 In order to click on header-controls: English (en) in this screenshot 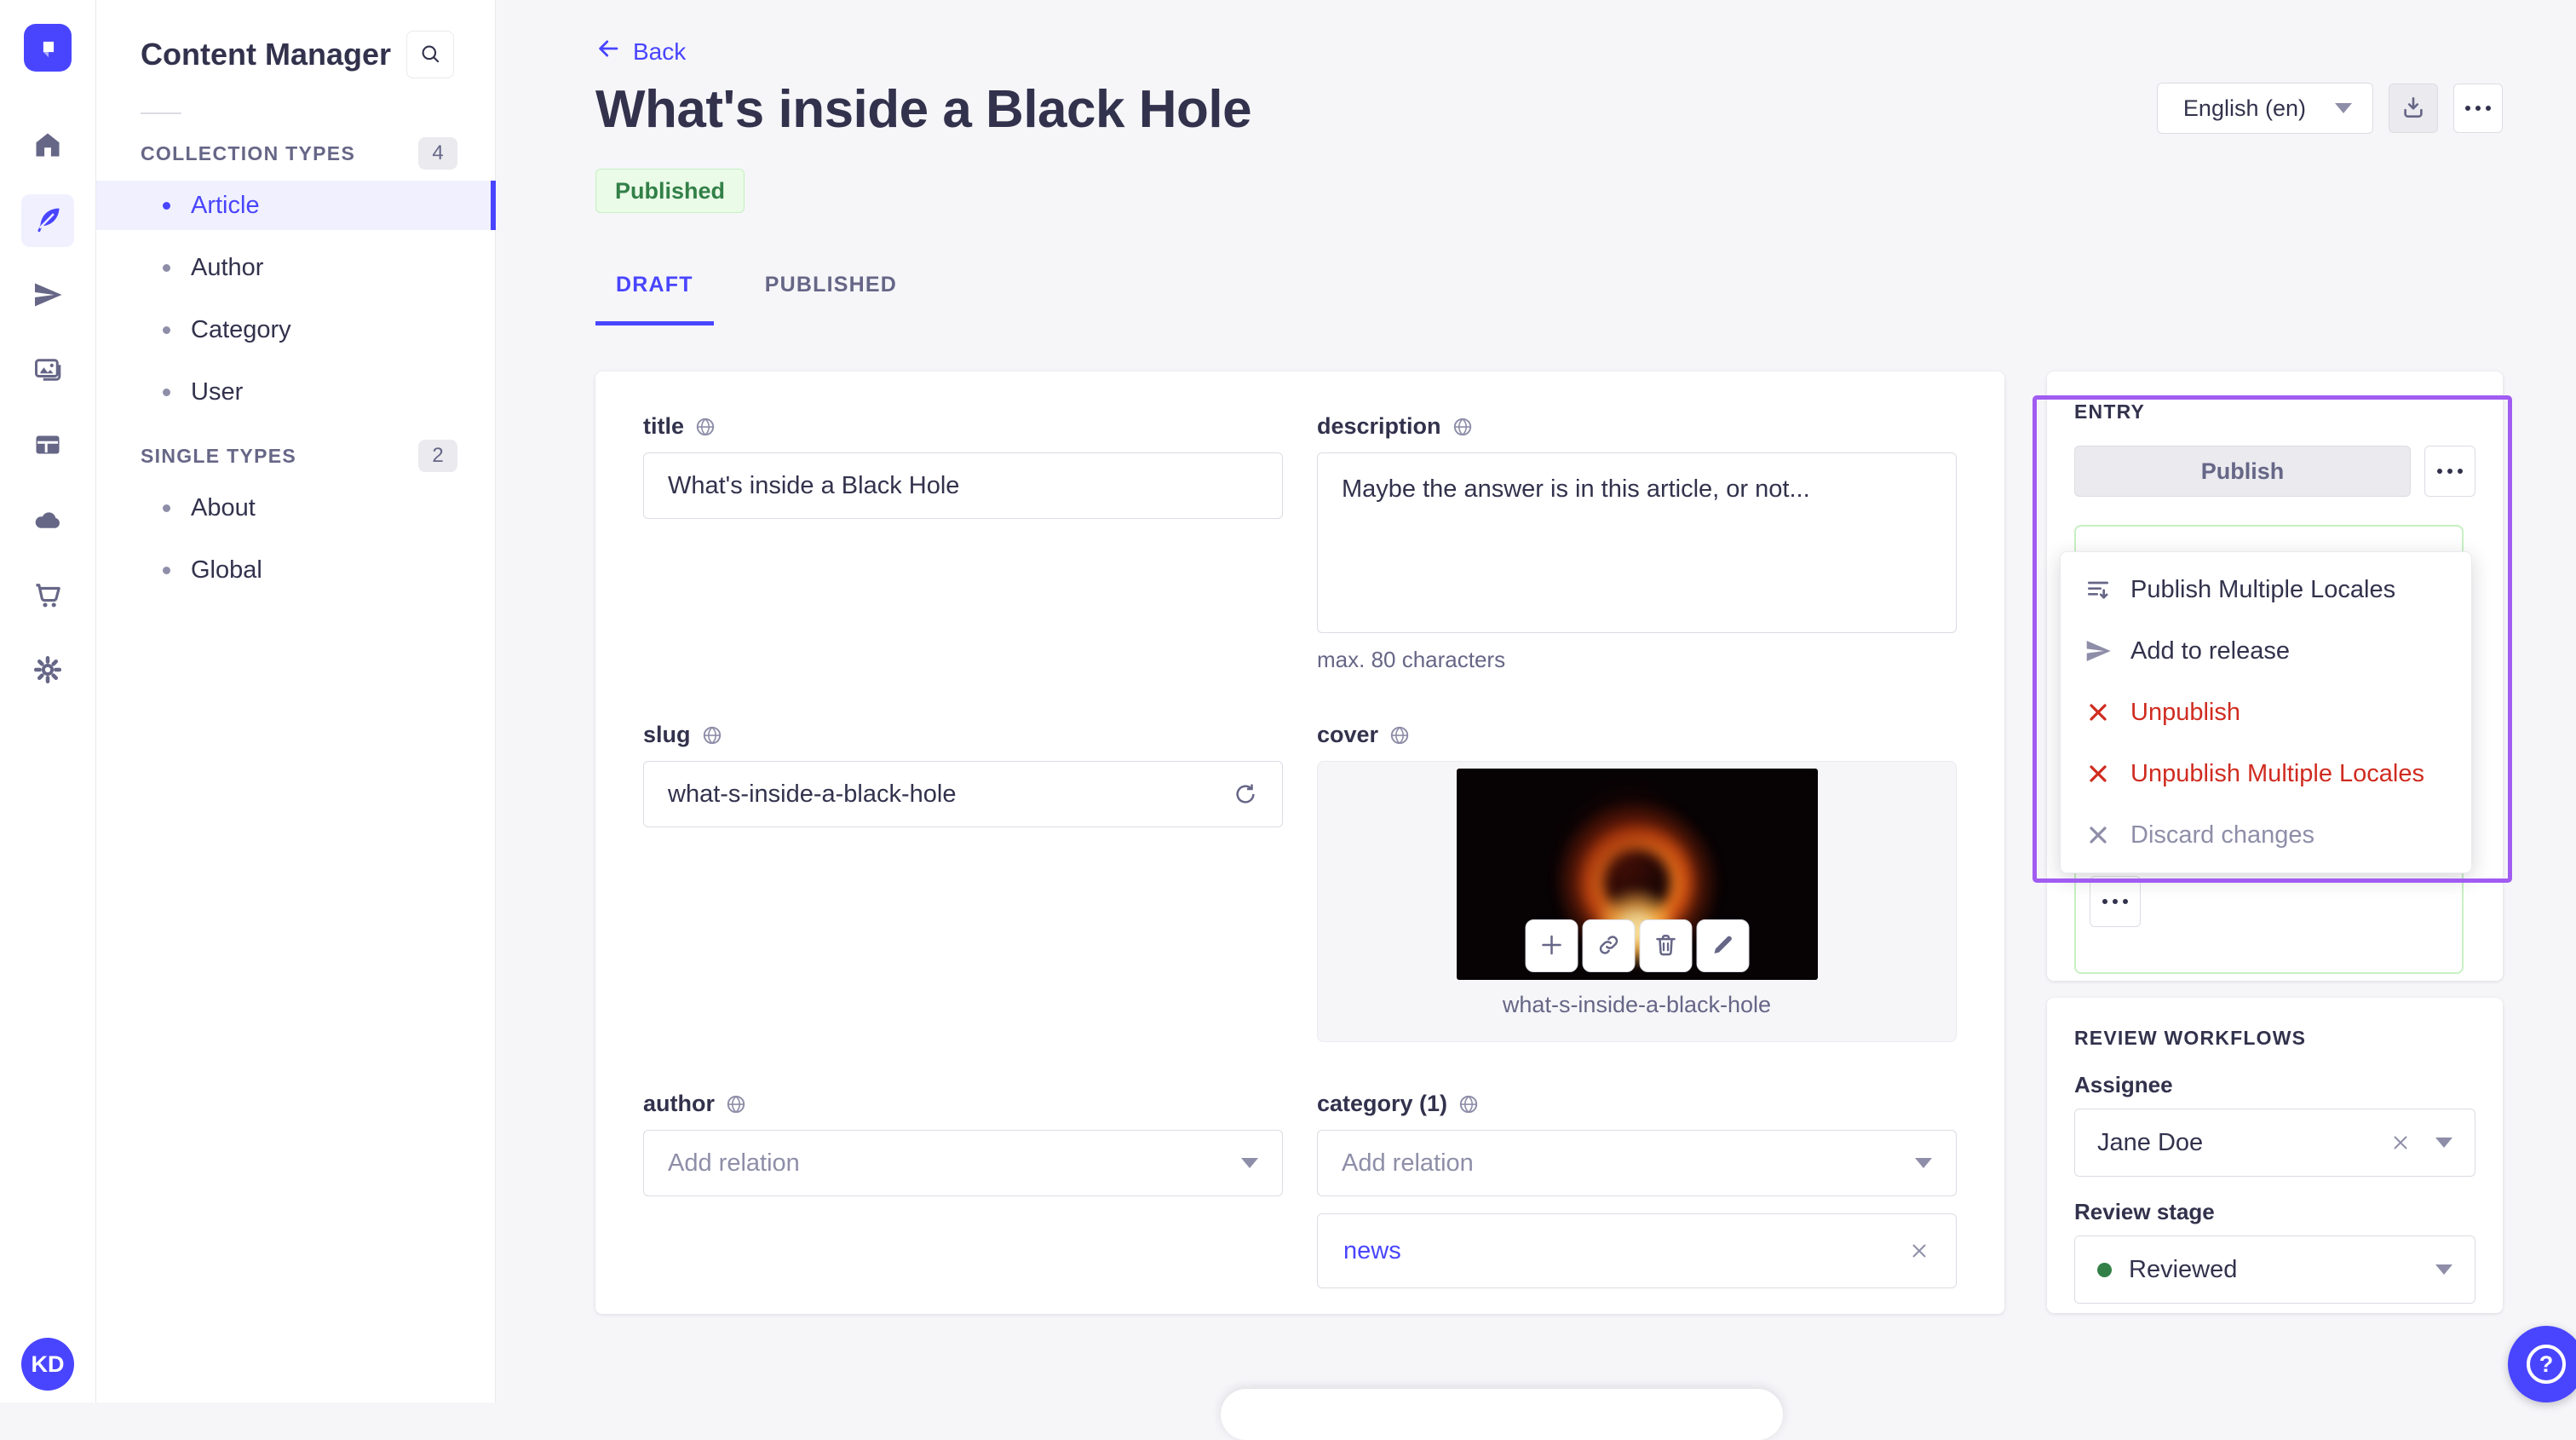, I will do `click(2330, 108)`.